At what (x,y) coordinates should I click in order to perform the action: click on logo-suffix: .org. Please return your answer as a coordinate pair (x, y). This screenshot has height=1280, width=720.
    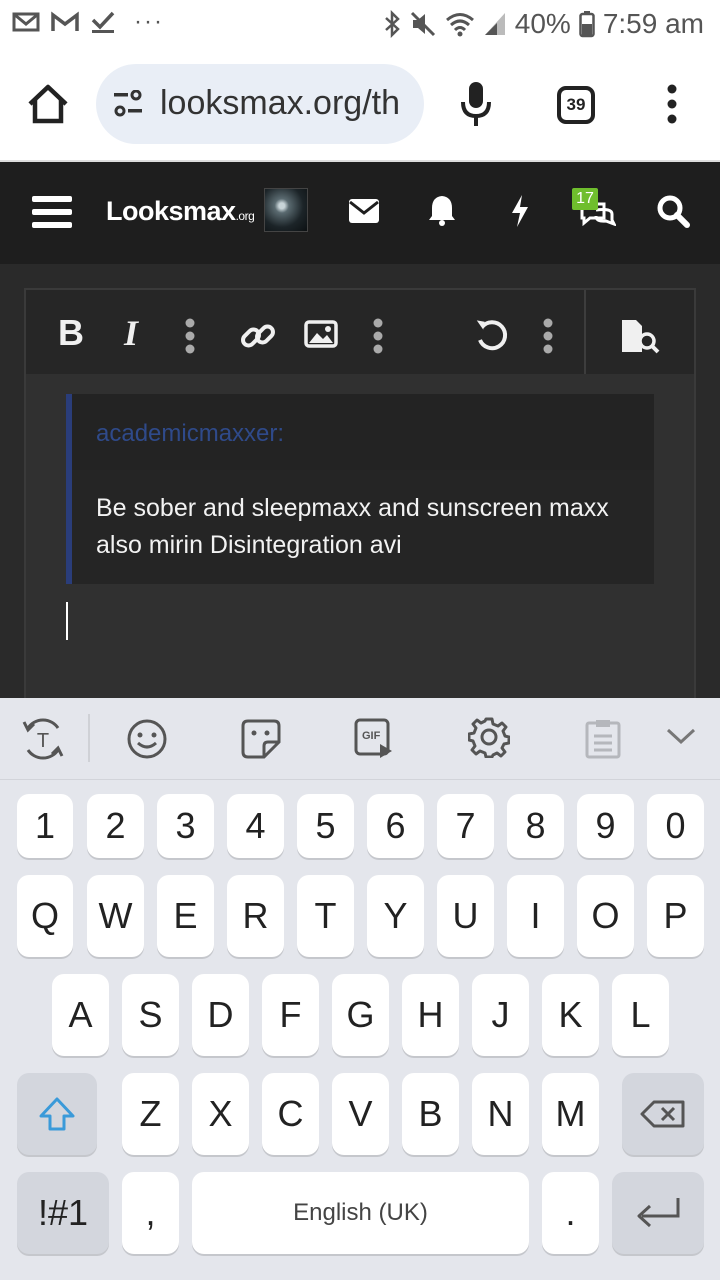
    Looking at the image, I should click on (245, 216).